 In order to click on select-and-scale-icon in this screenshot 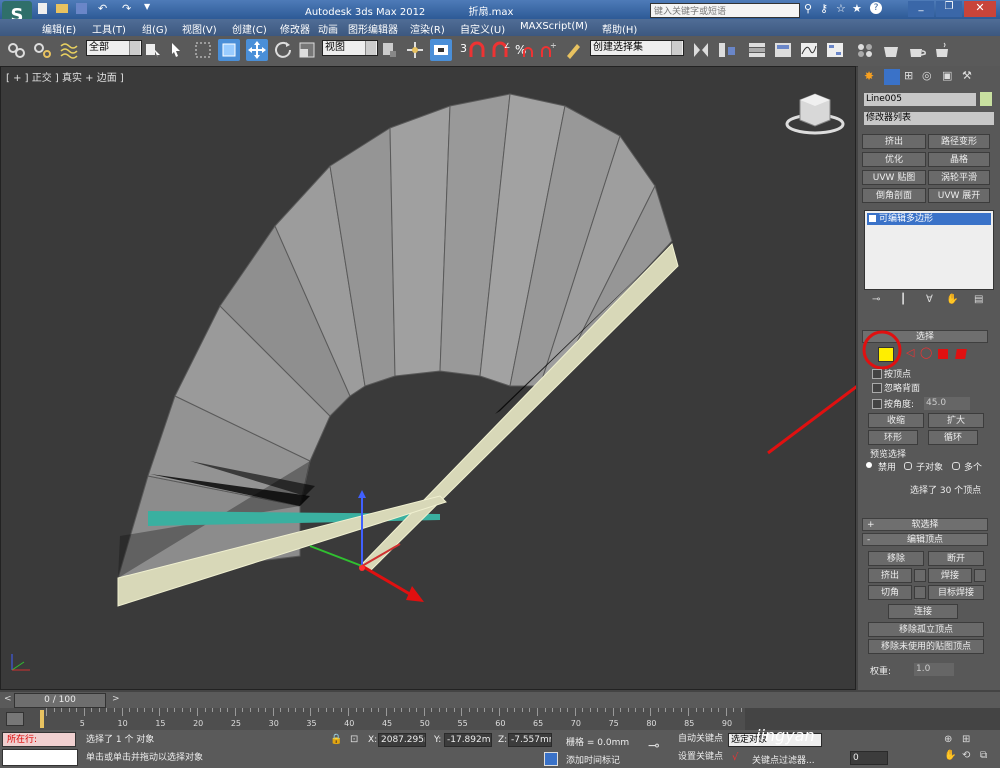, I will do `click(307, 50)`.